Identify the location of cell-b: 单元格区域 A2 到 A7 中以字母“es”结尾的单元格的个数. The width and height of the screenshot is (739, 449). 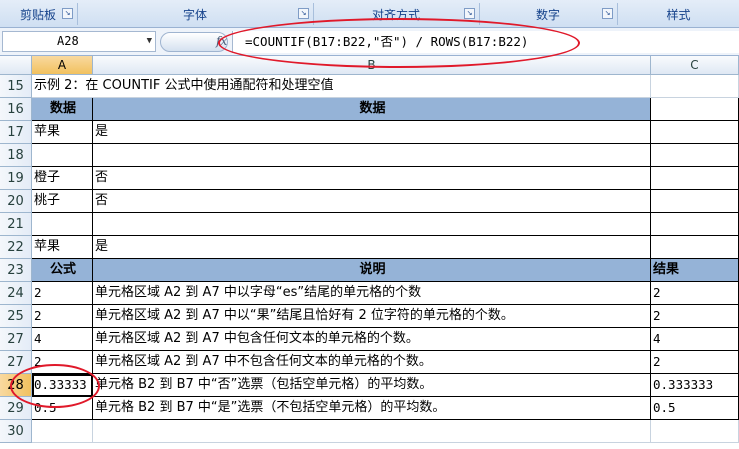
(372, 293).